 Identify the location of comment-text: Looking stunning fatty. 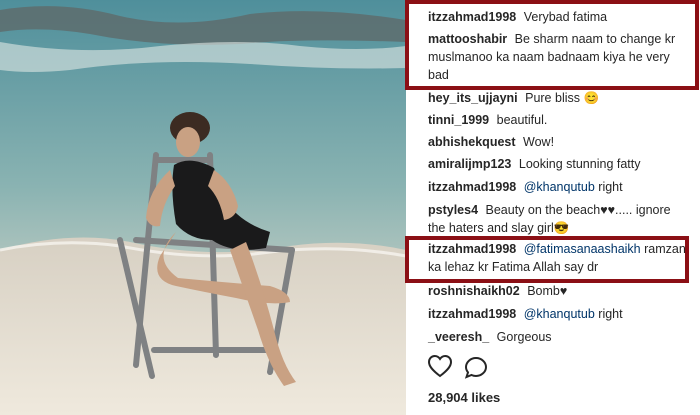
(579, 164).